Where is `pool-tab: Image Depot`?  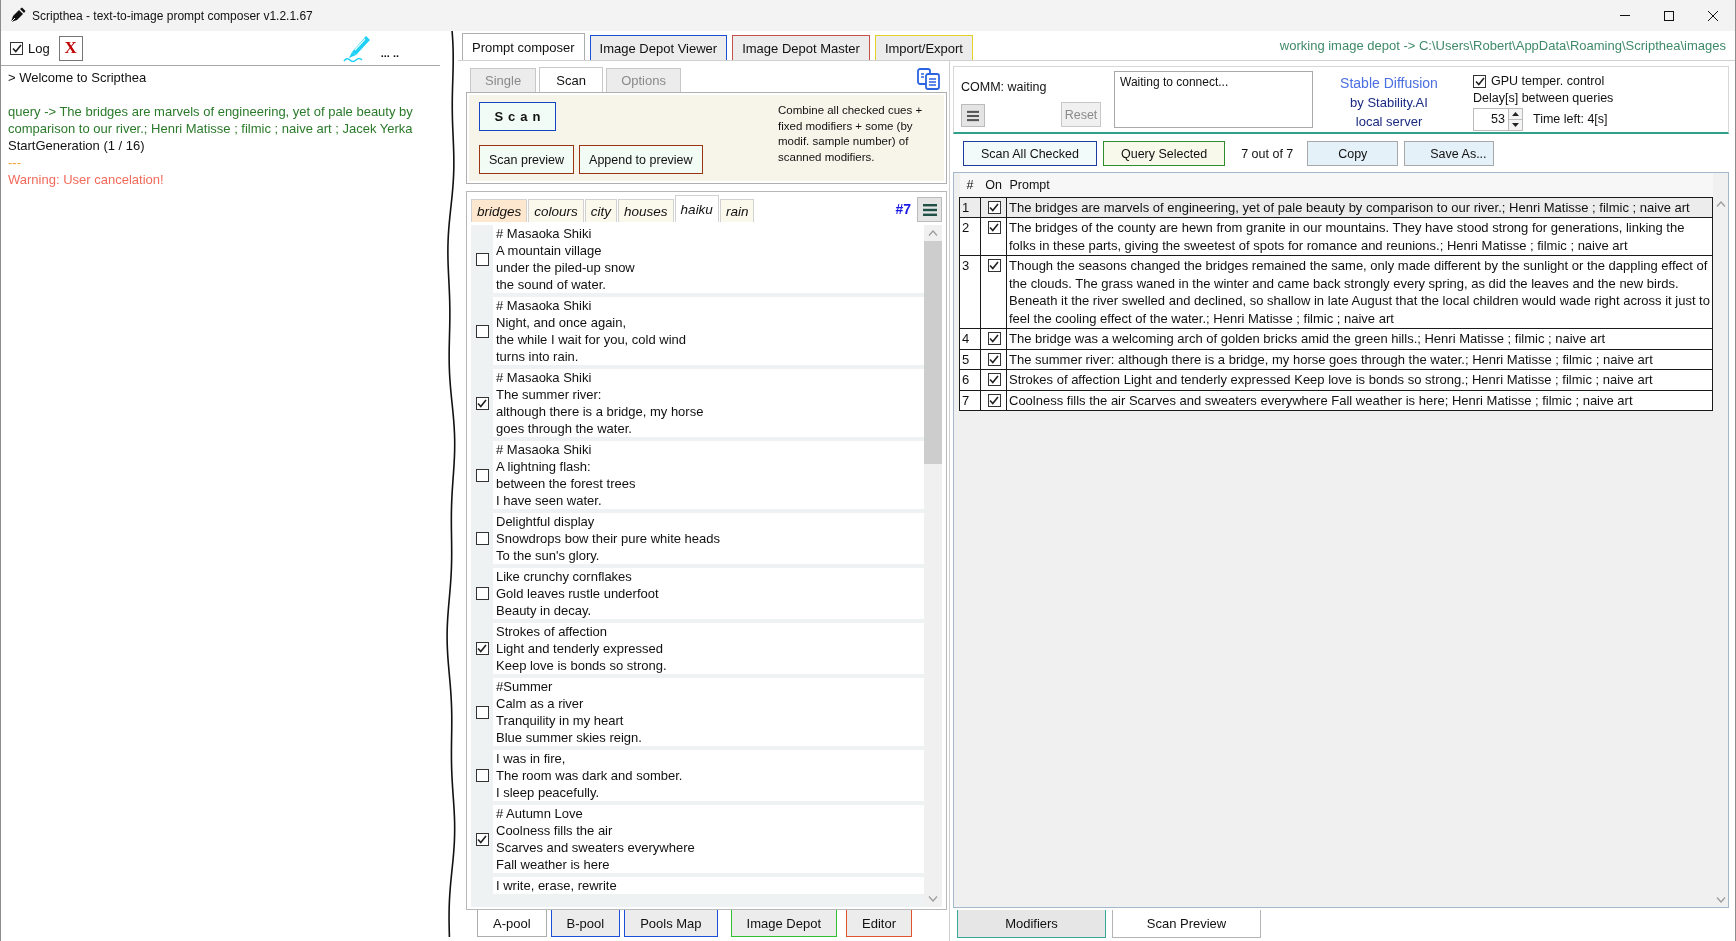
pool-tab: Image Depot is located at coordinates (783, 923).